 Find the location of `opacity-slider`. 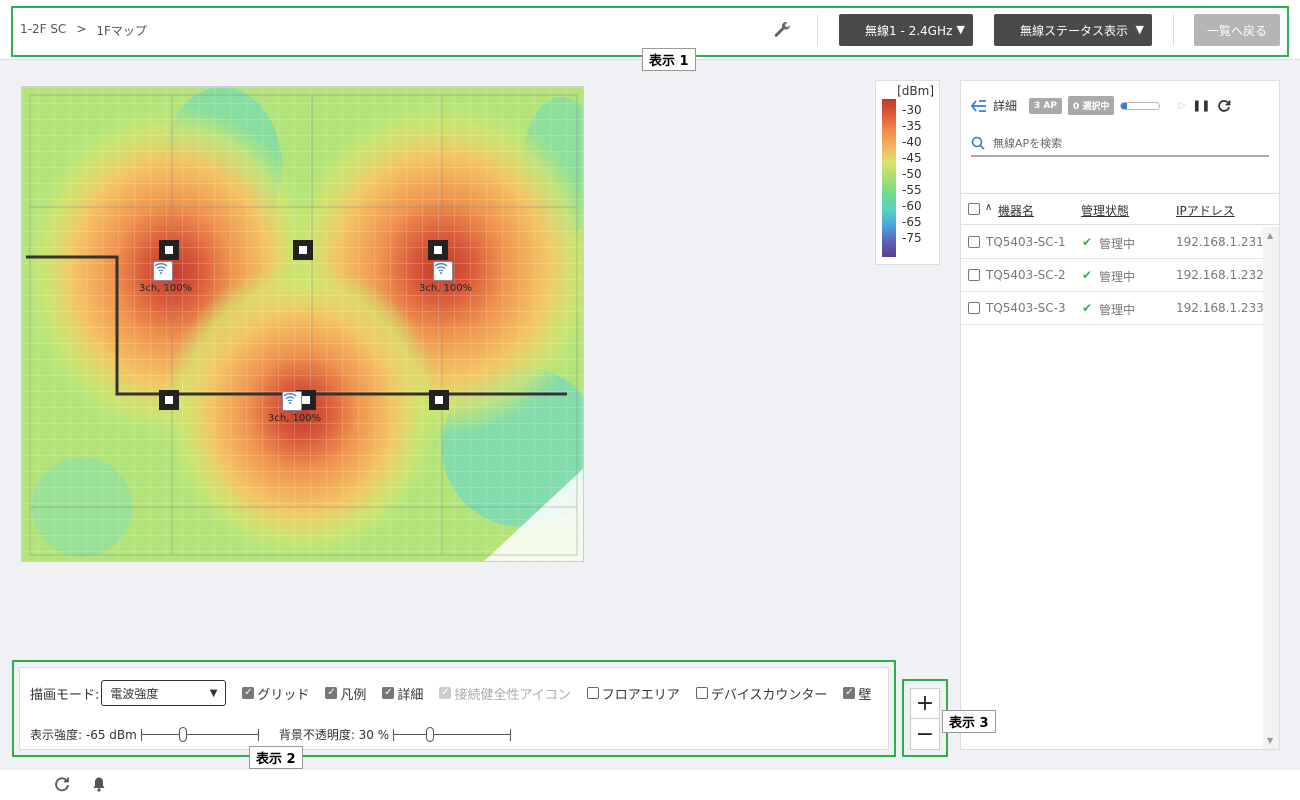

opacity-slider is located at coordinates (452, 734).